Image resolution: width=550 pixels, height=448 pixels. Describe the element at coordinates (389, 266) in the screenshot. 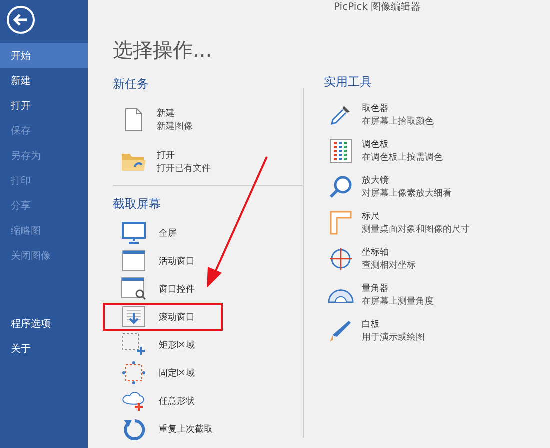

I see `tool-description: 查测相对坐标` at that location.